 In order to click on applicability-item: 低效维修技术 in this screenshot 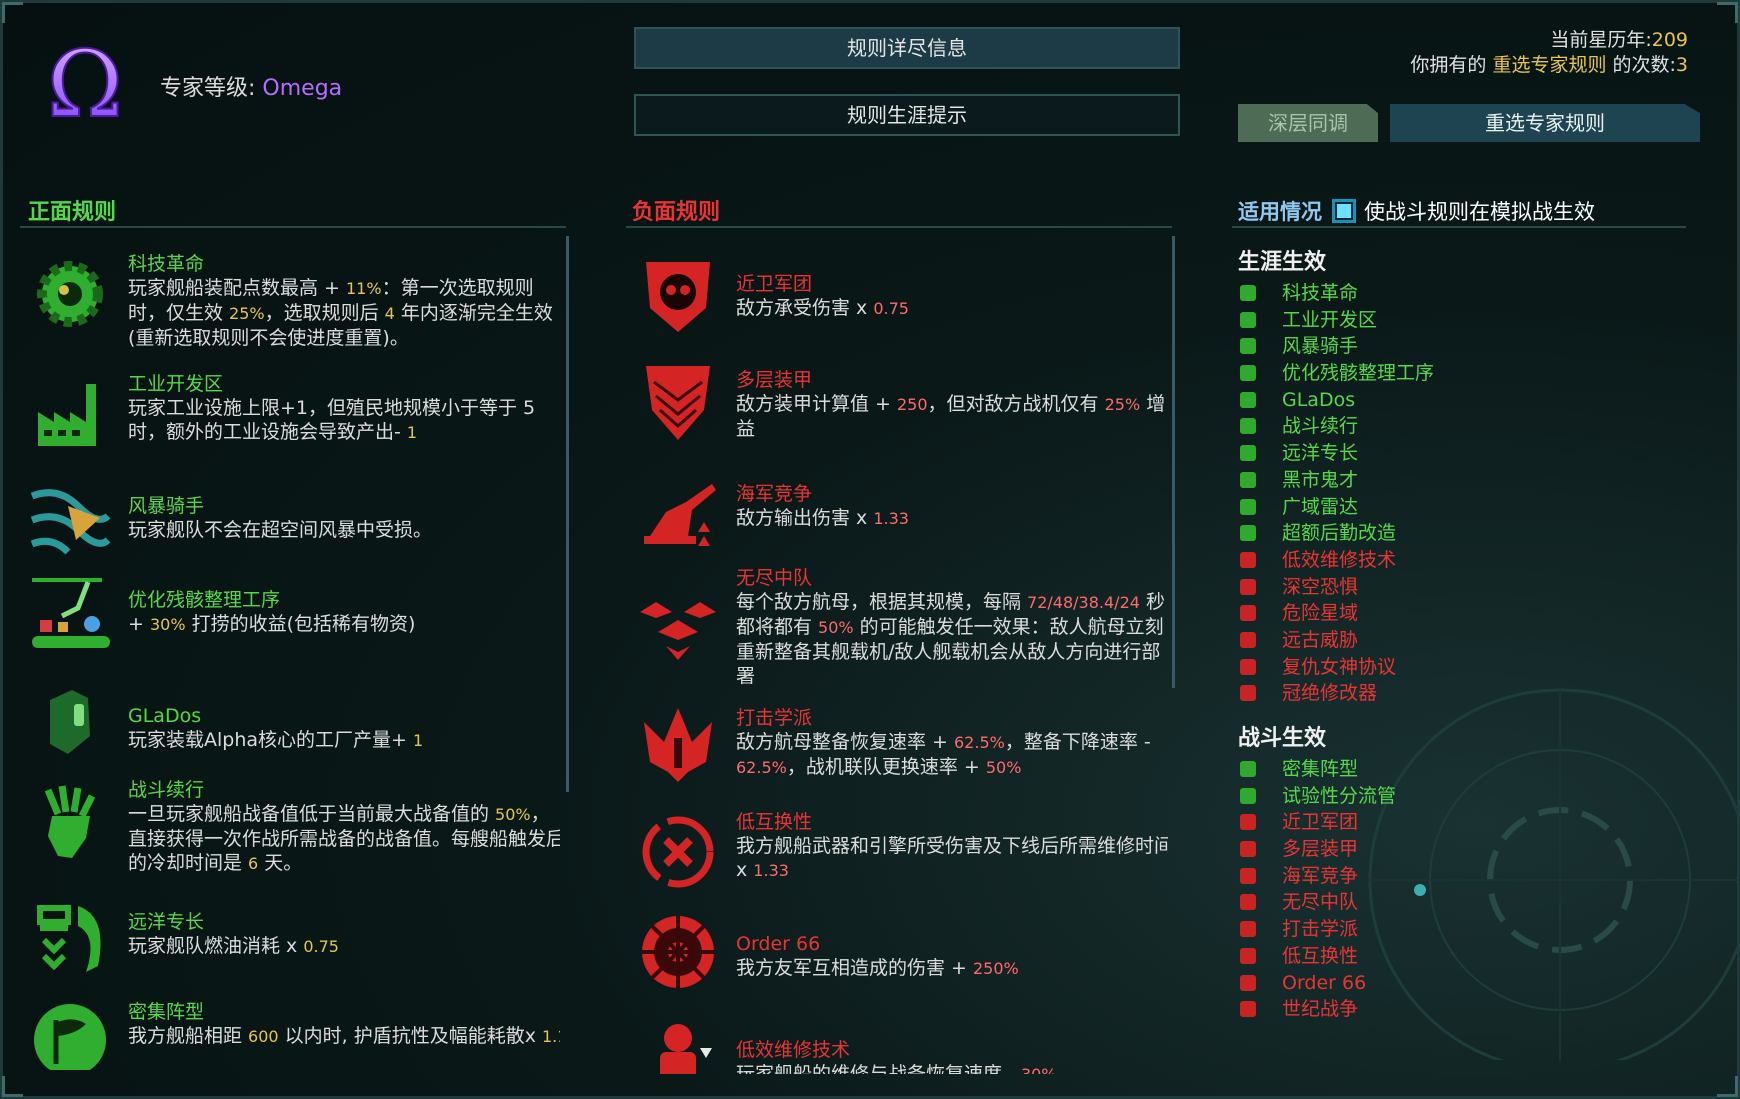, I will do `click(1337, 560)`.